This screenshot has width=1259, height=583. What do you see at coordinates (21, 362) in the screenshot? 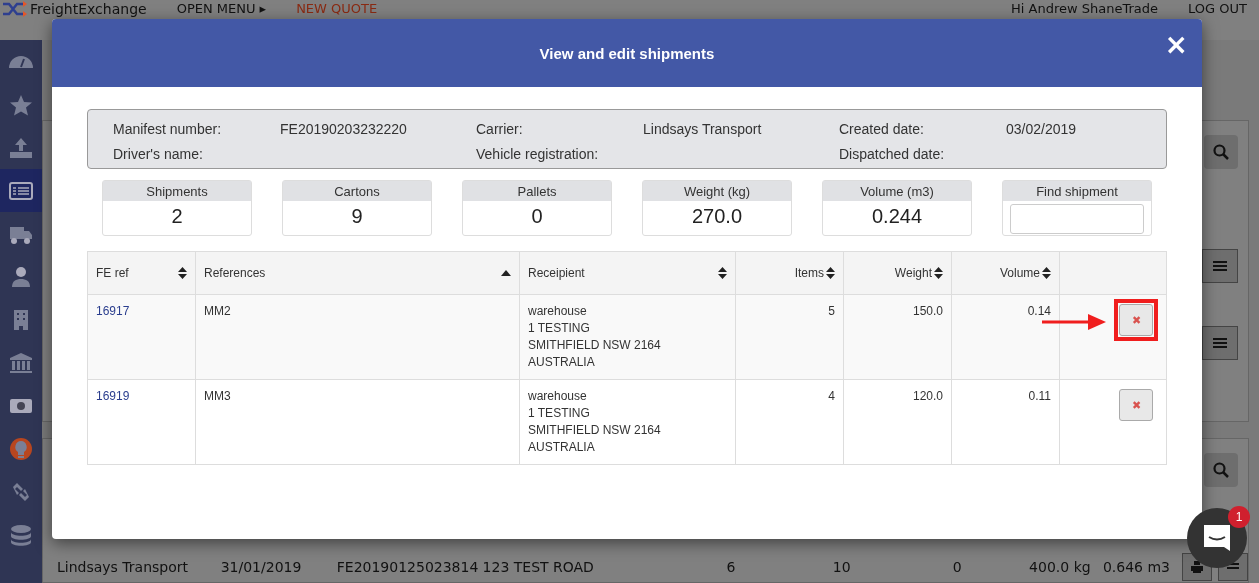
I see `bank-icon` at bounding box center [21, 362].